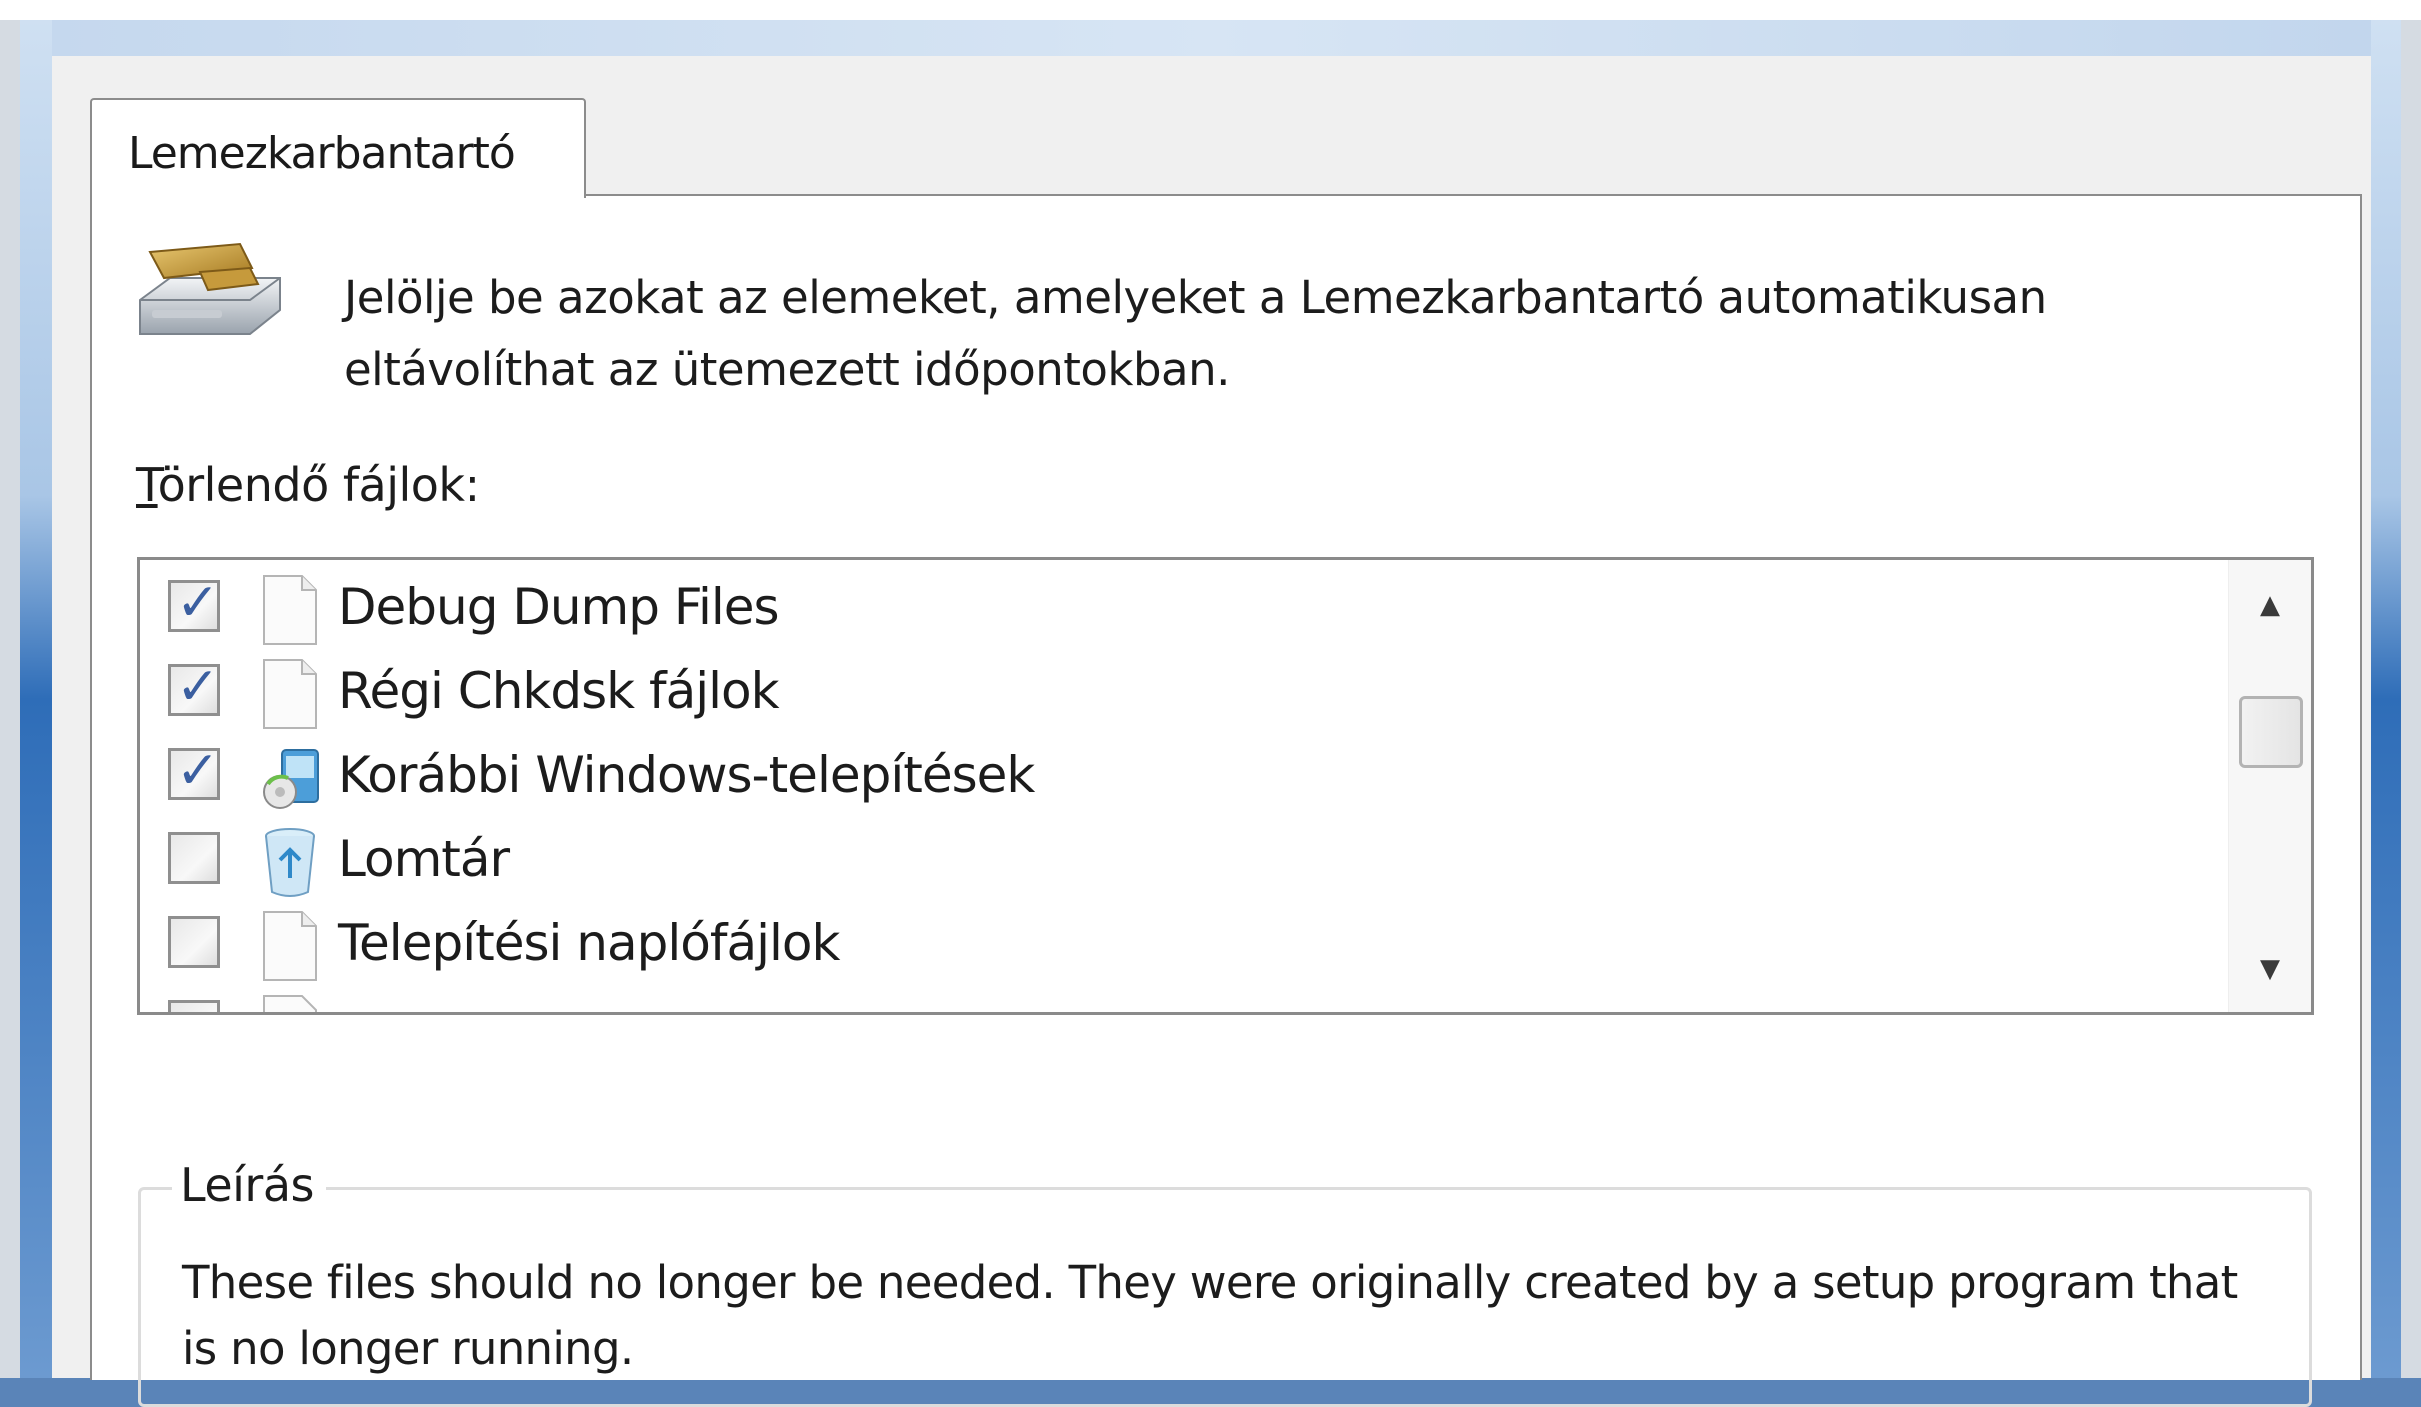 This screenshot has width=2421, height=1407. I want to click on files-to-delete-label: Törlendő fájlok:, so click(308, 485).